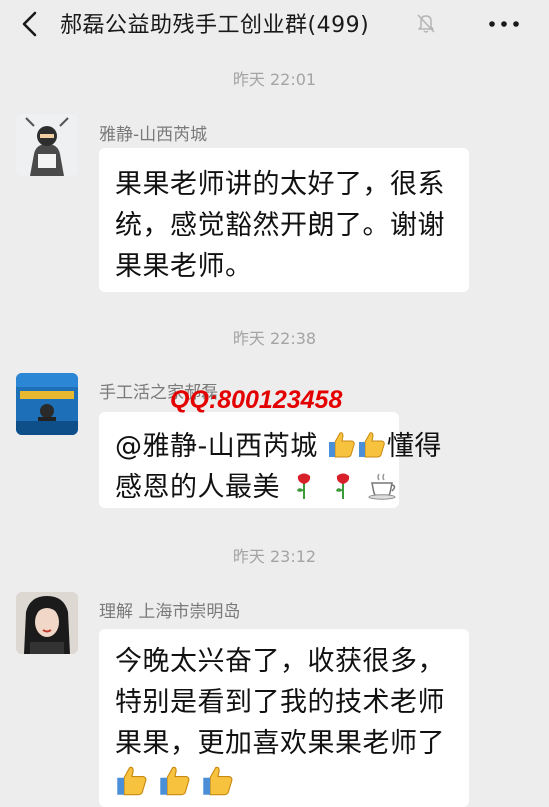 This screenshot has width=549, height=807. I want to click on message-text: 懂得, so click(414, 446).